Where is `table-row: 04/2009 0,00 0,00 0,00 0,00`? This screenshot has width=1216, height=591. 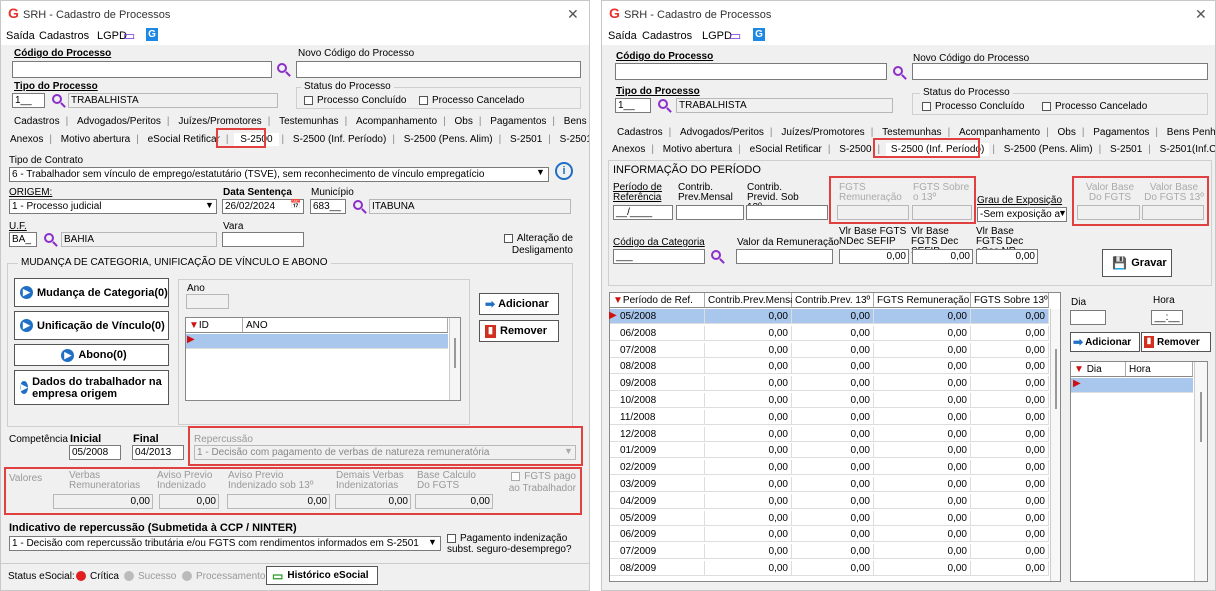 table-row: 04/2009 0,00 0,00 0,00 0,00 is located at coordinates (829, 501).